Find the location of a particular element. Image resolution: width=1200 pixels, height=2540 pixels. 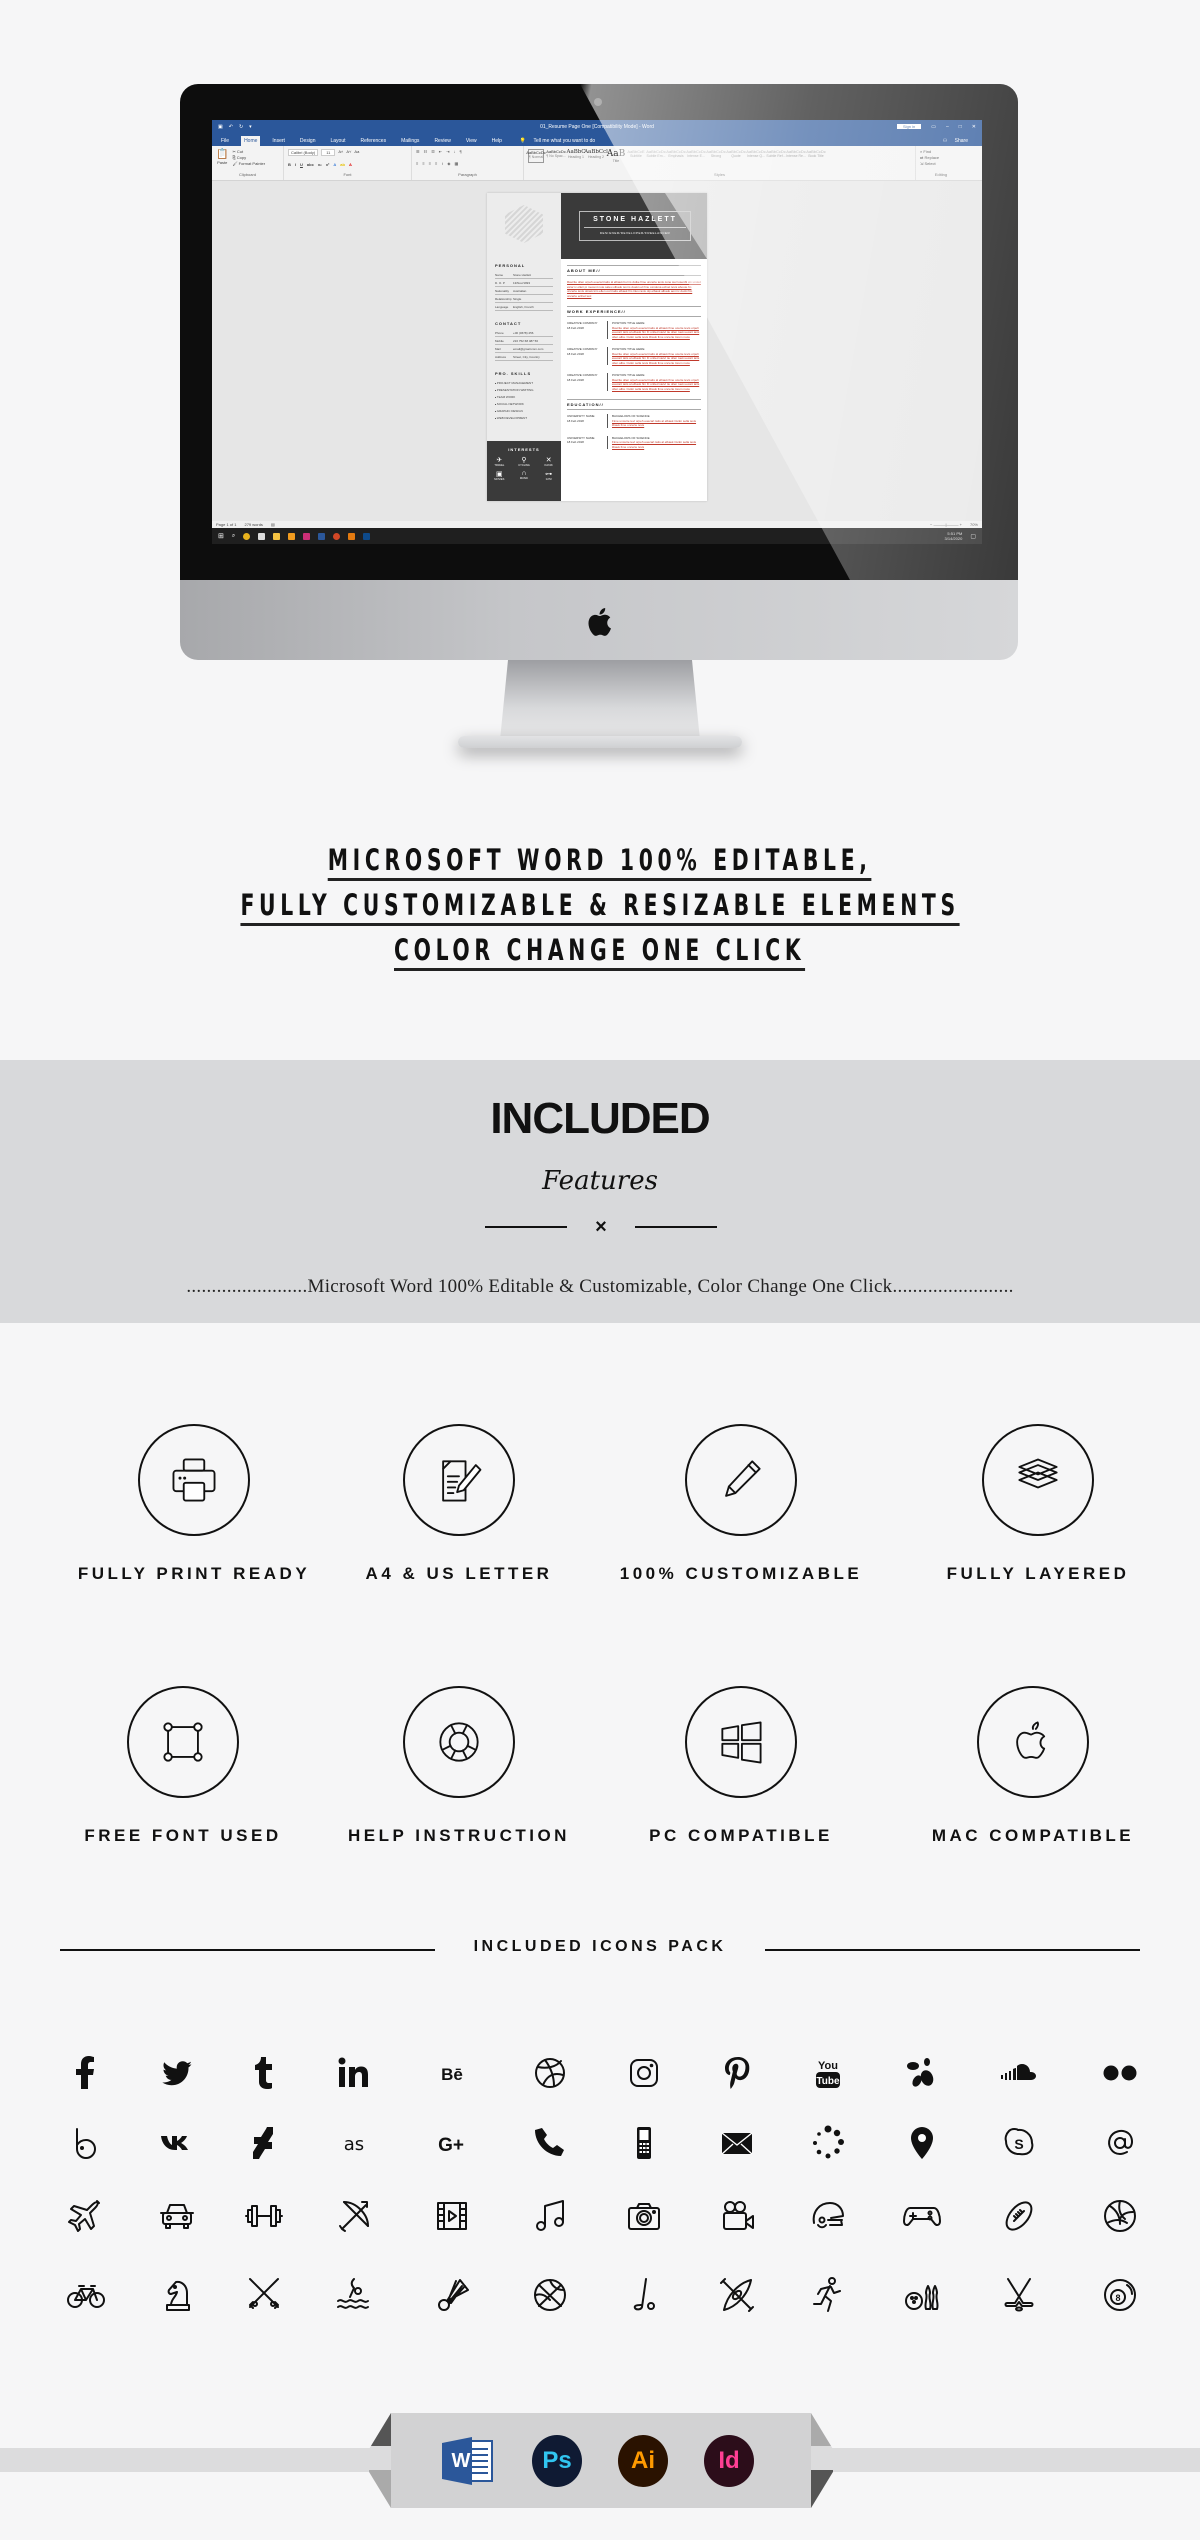

photoshop-taskbar-icon is located at coordinates (367, 536).